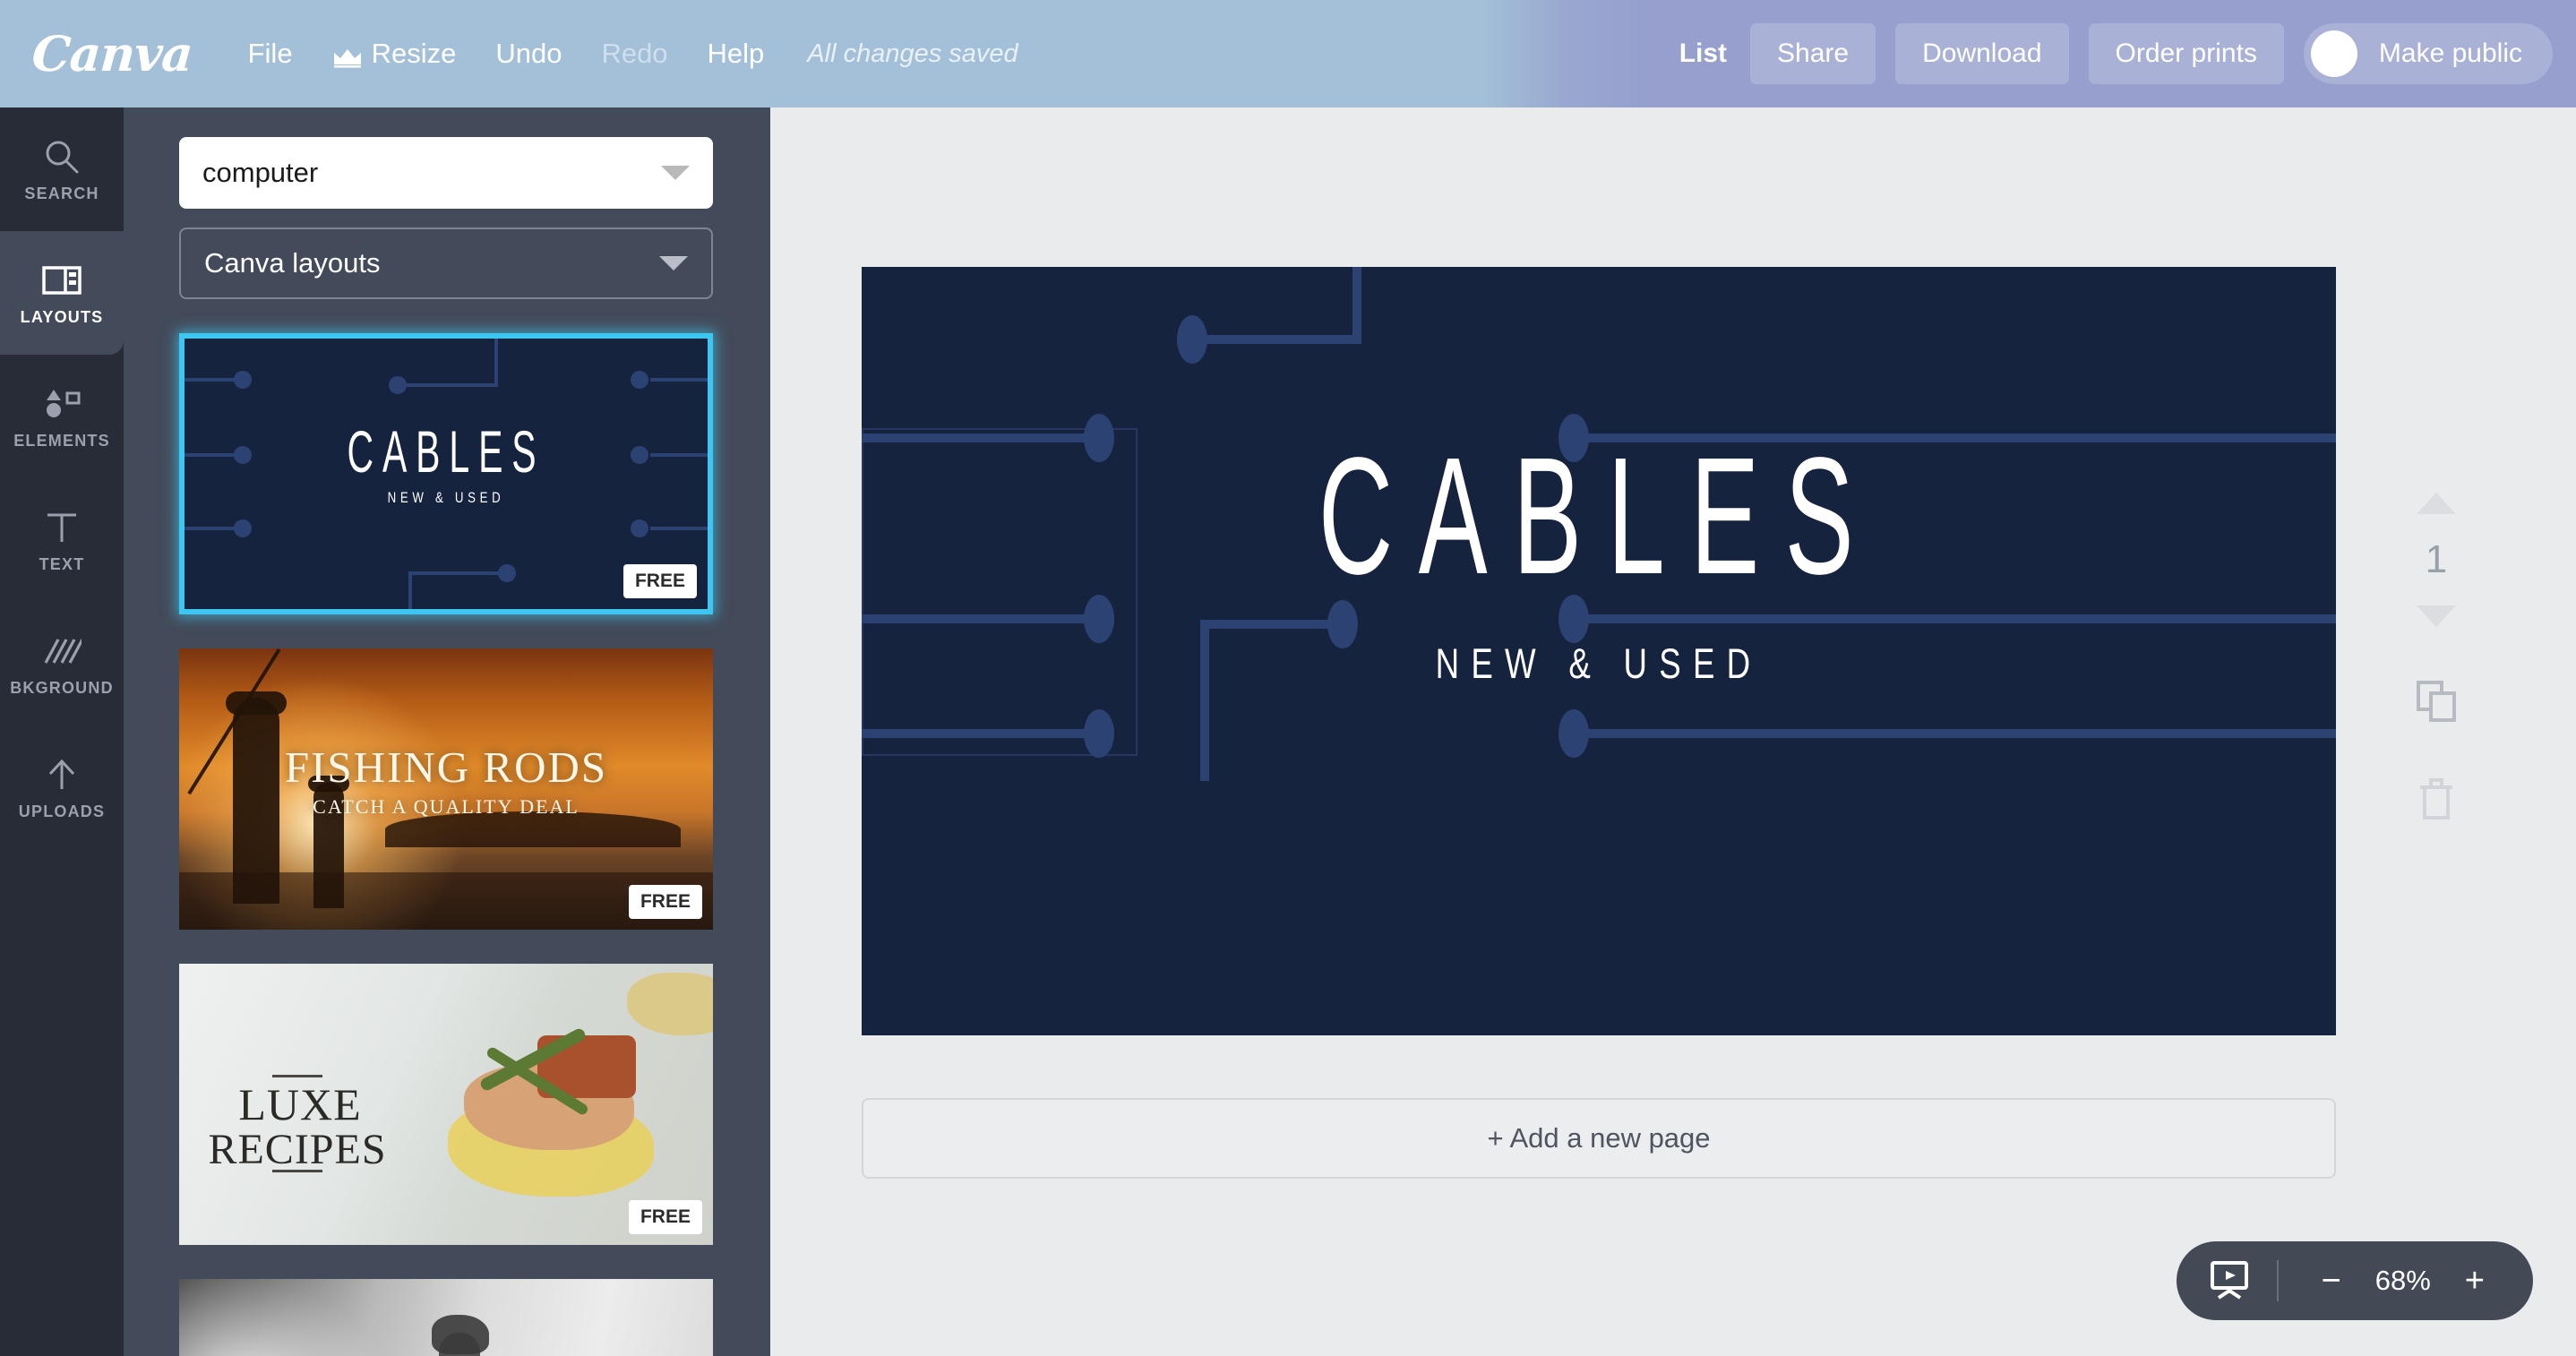  I want to click on menu-item-file-label: File, so click(270, 53).